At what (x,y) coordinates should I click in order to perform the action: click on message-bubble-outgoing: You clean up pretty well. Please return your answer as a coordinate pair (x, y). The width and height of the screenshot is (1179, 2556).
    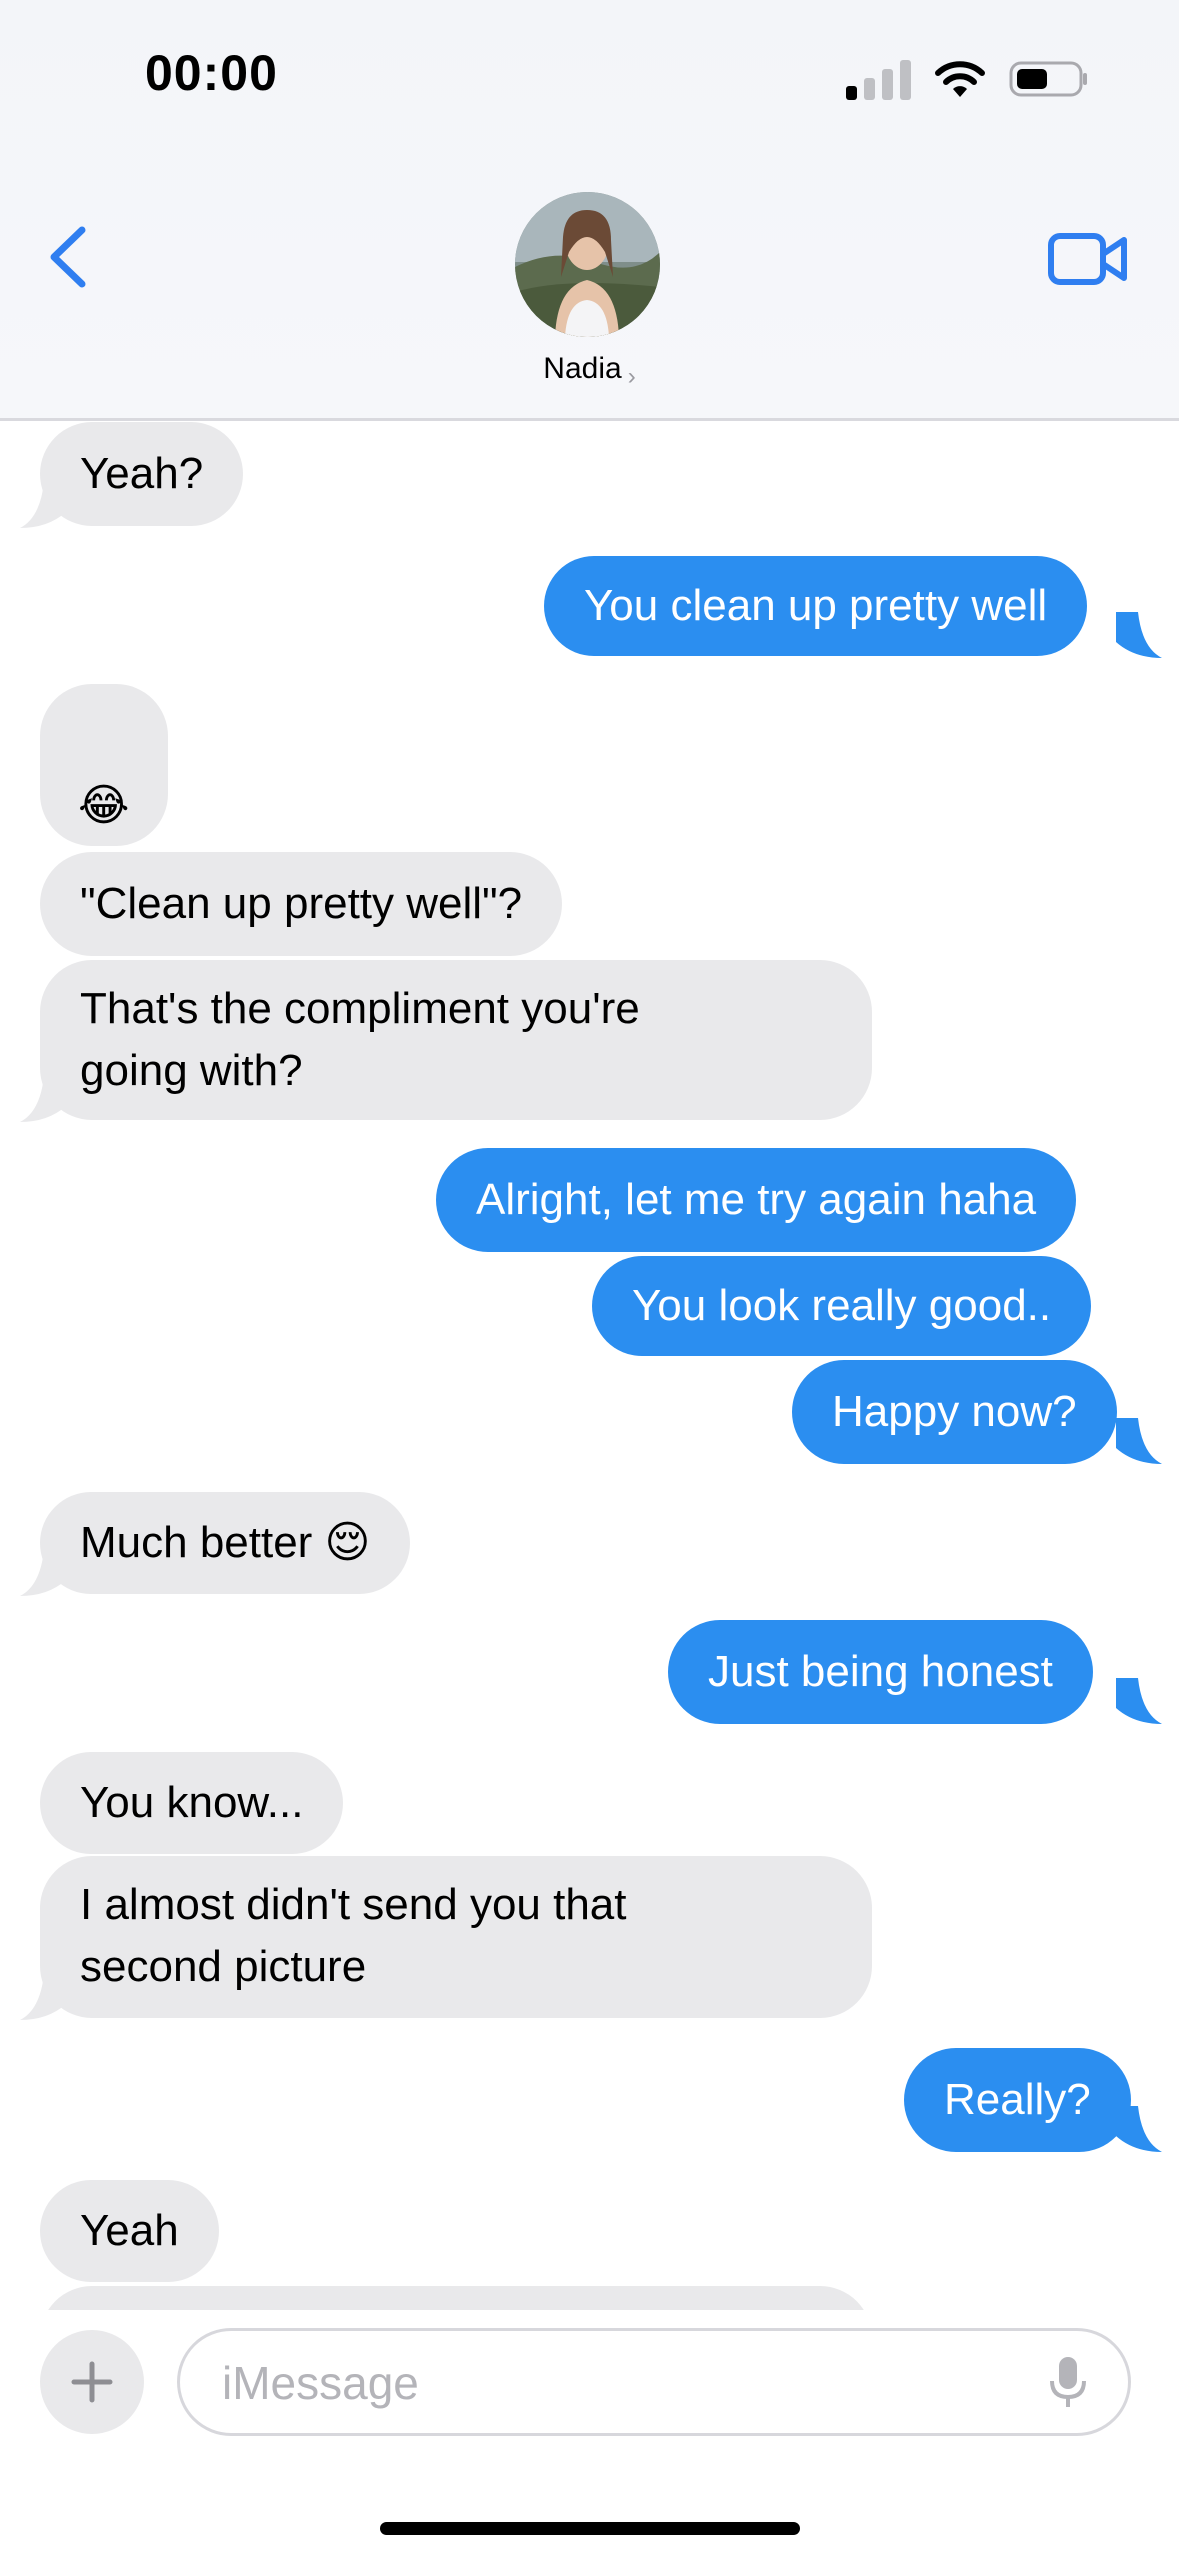
    Looking at the image, I should click on (816, 606).